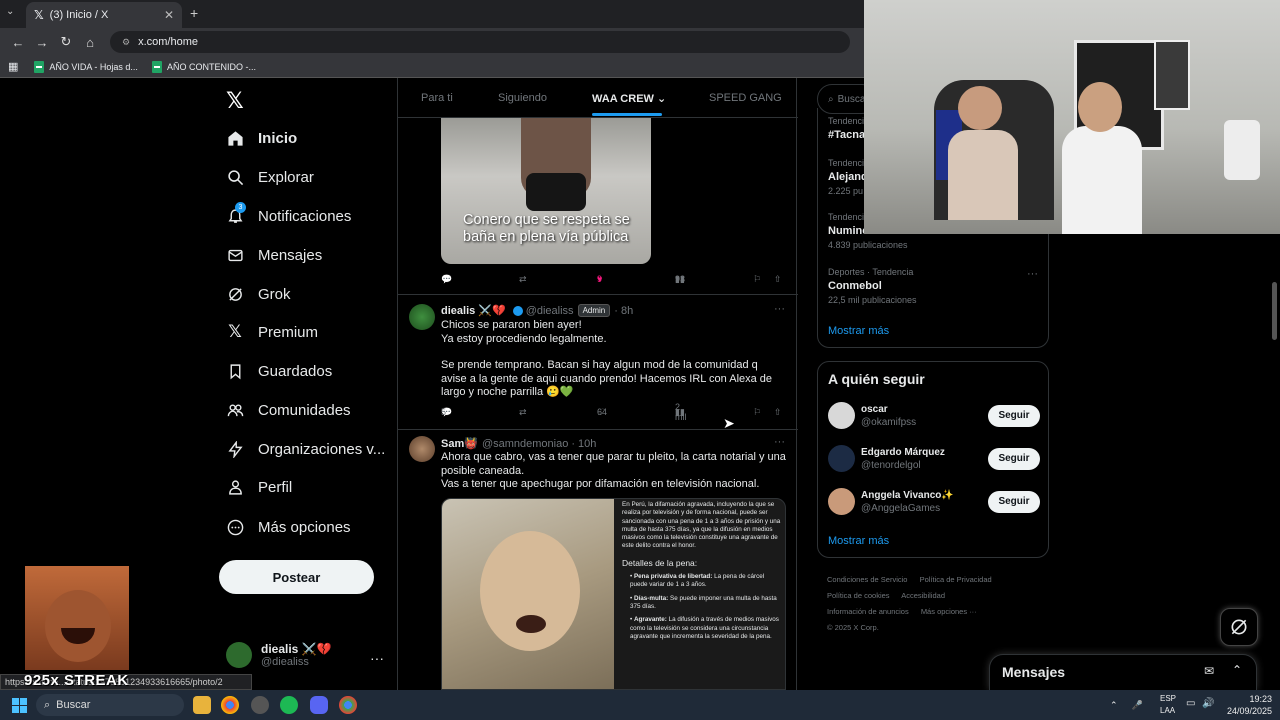 The height and width of the screenshot is (720, 1280). I want to click on grok-button, so click(1239, 627).